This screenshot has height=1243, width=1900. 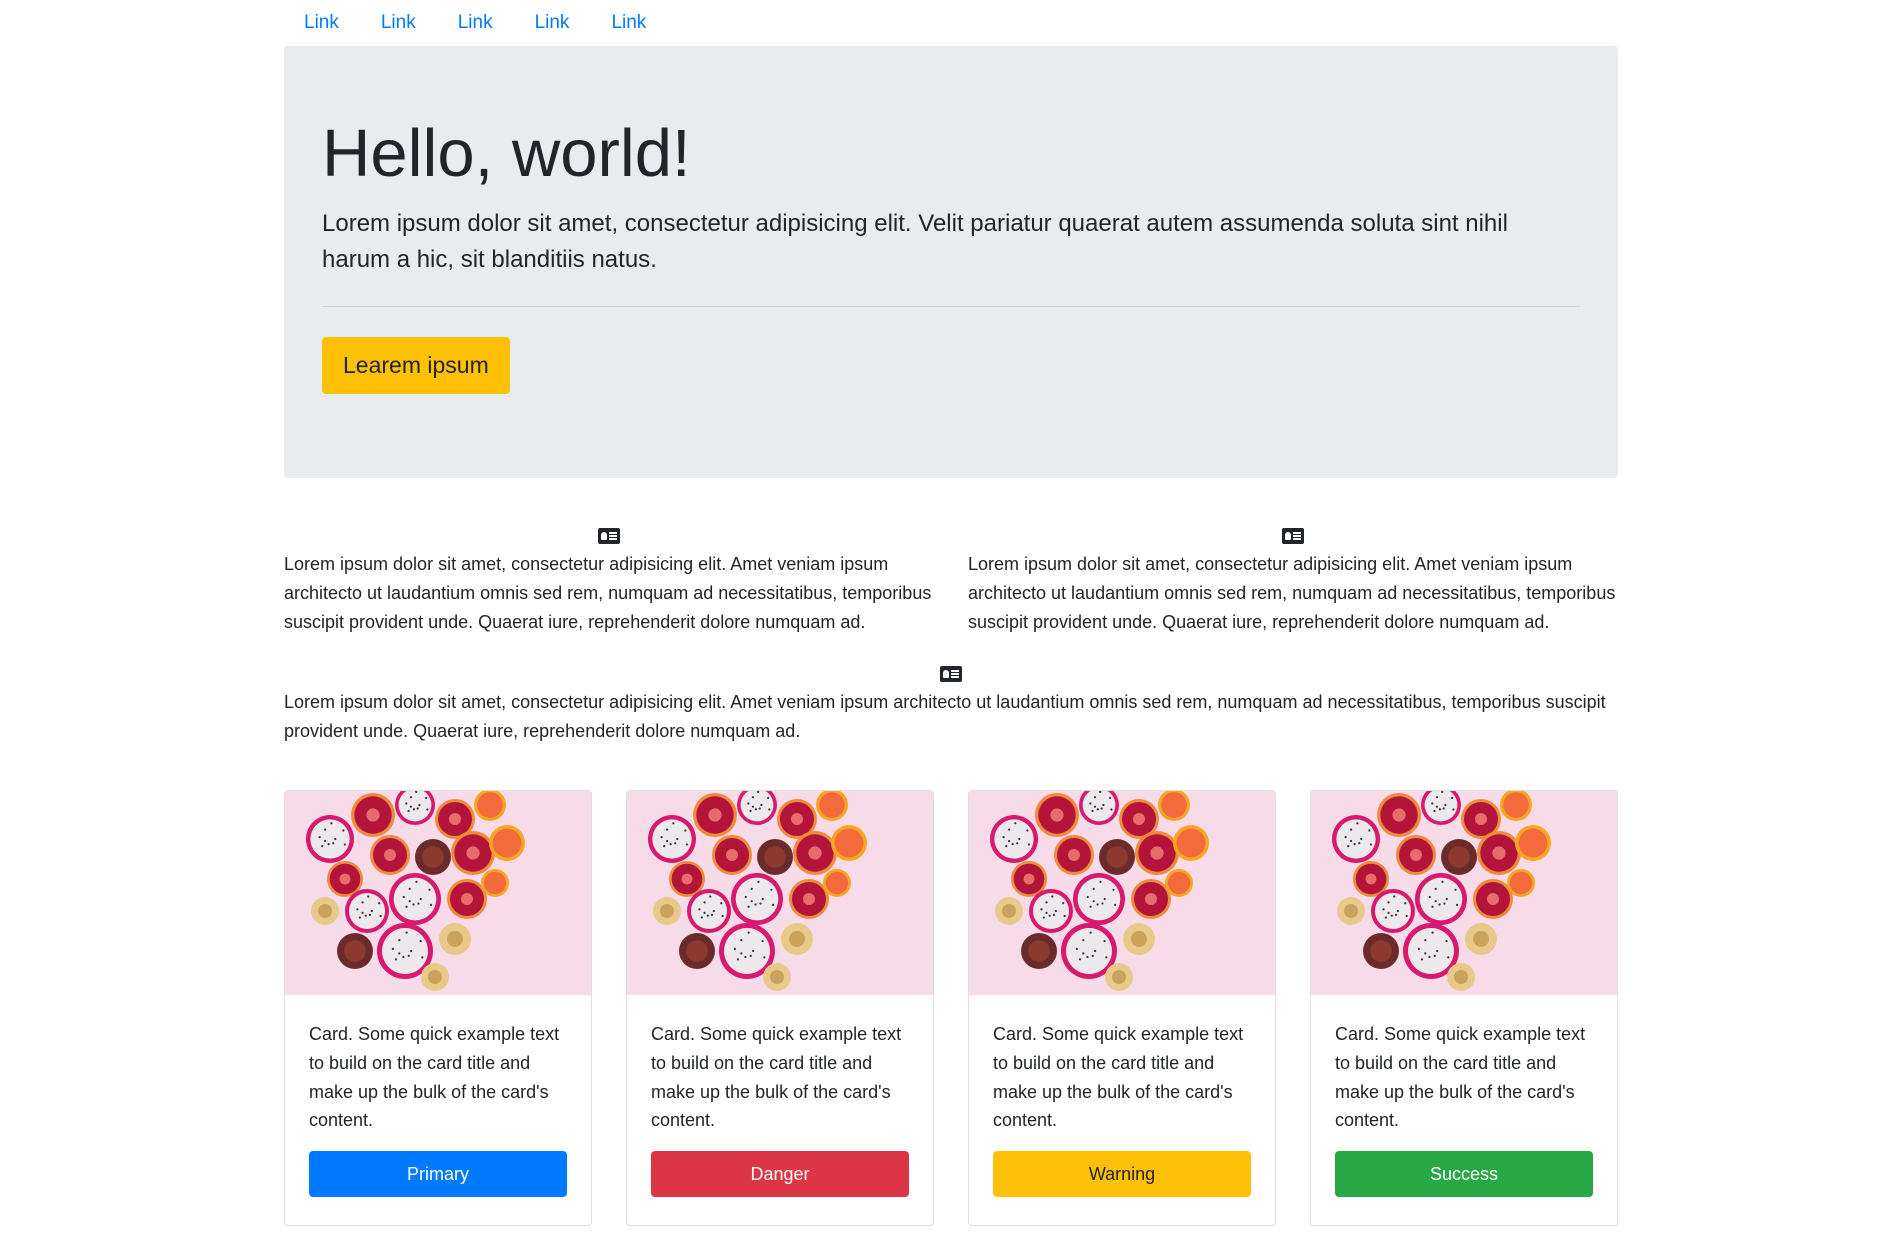 I want to click on warning-button: Warning, so click(x=1122, y=1174).